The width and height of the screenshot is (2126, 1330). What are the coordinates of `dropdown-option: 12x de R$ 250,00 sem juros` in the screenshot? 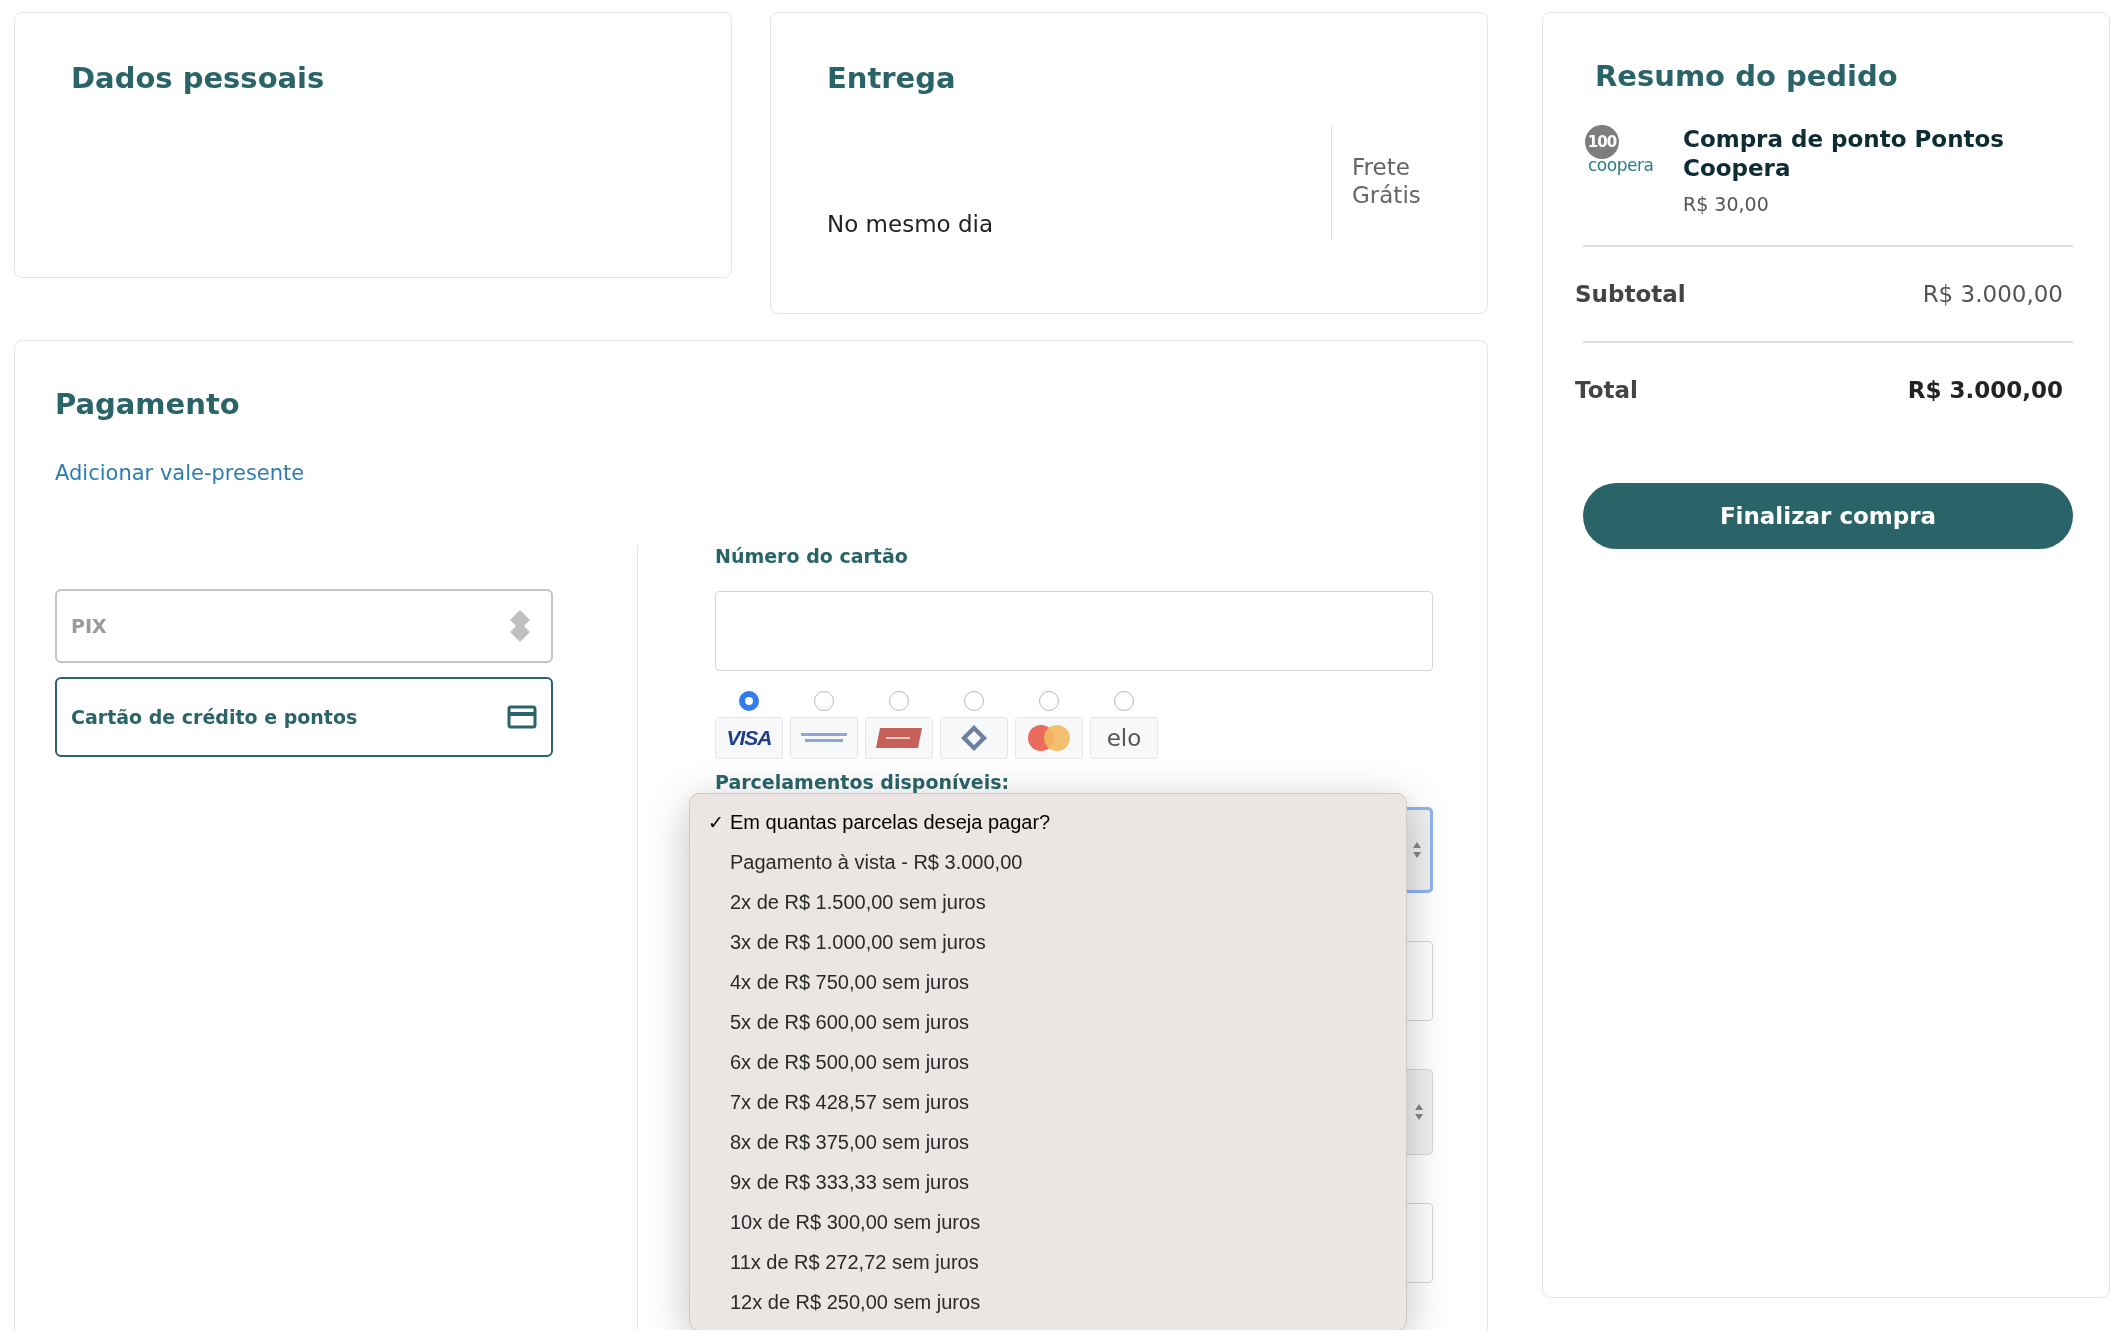 It's located at (1048, 1302).